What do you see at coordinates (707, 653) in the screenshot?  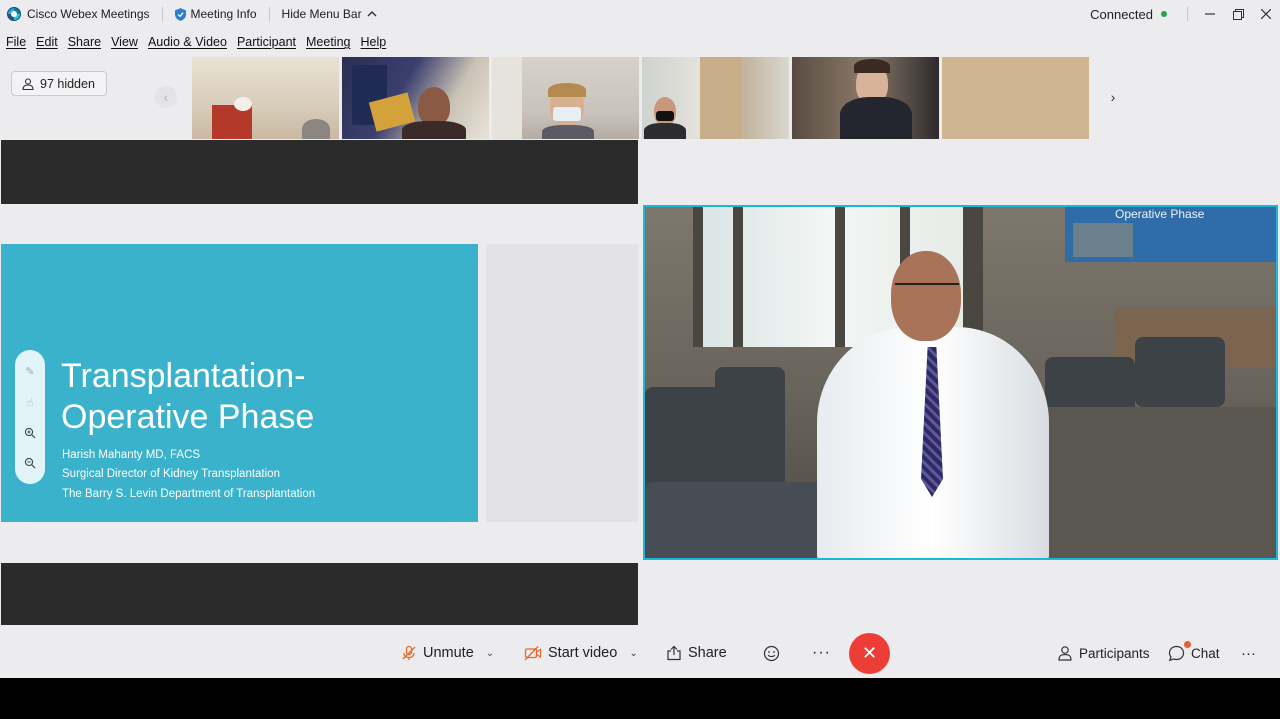 I see `share-label: Share` at bounding box center [707, 653].